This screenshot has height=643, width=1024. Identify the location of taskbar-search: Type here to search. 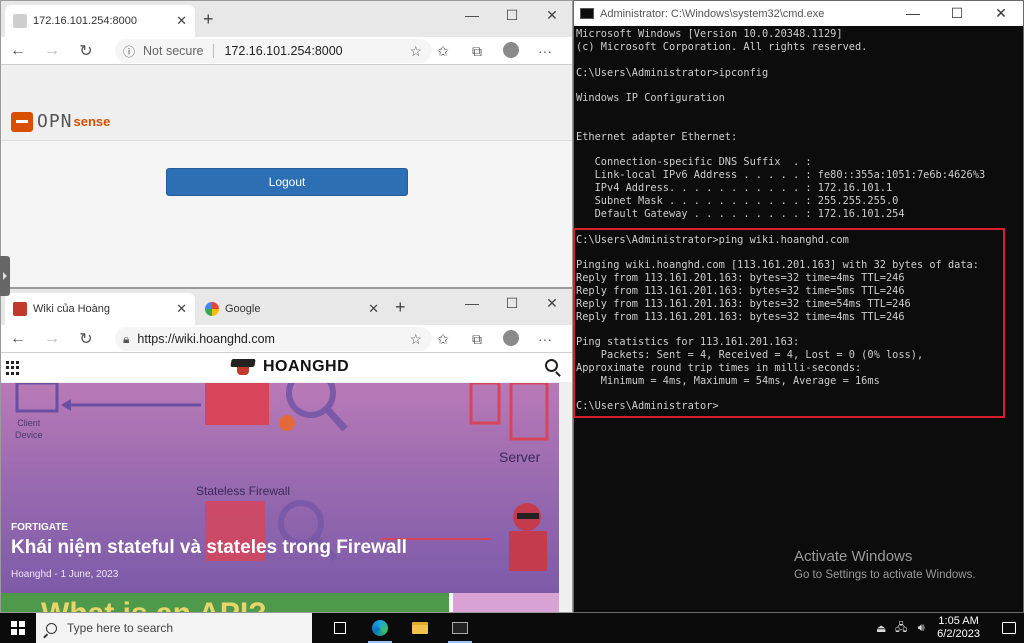
(174, 628).